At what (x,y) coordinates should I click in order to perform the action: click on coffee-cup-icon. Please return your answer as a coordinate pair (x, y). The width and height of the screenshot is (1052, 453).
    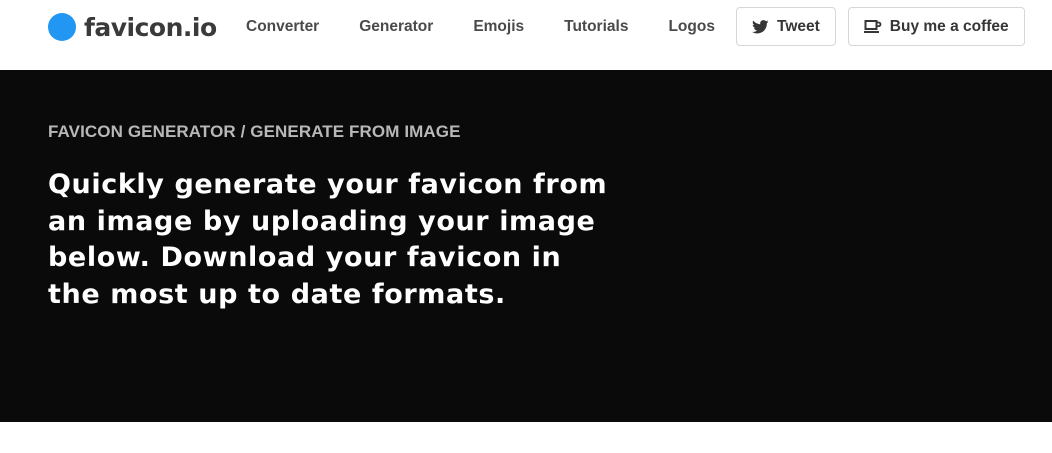
    Looking at the image, I should click on (872, 26).